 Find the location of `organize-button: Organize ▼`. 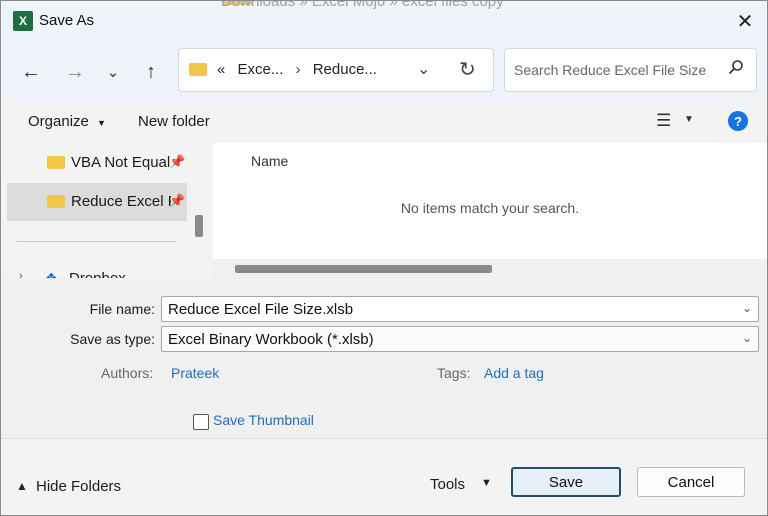

organize-button: Organize ▼ is located at coordinates (67, 121).